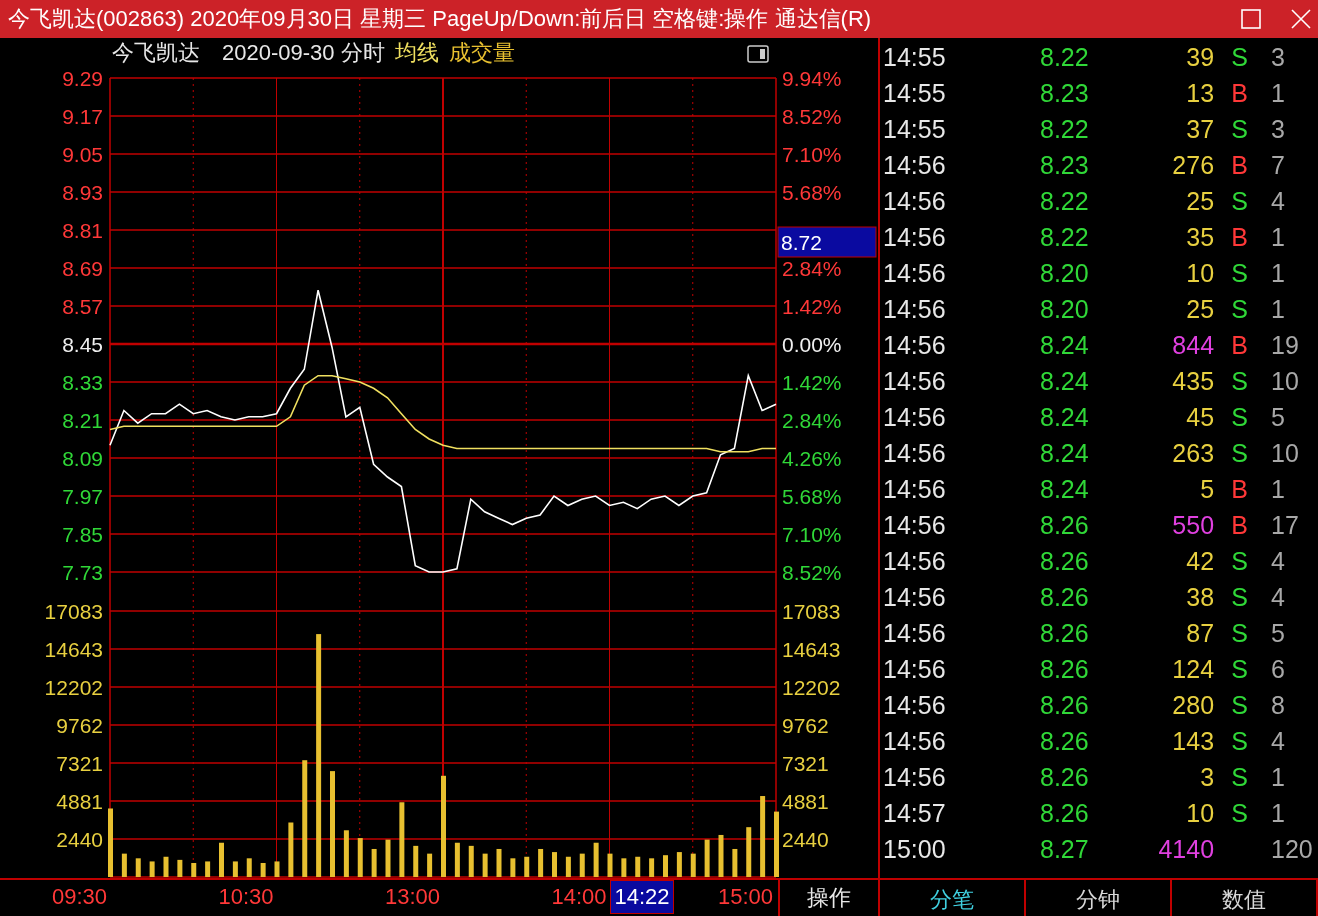  What do you see at coordinates (914, 57) in the screenshot?
I see `trade-time: 14:55` at bounding box center [914, 57].